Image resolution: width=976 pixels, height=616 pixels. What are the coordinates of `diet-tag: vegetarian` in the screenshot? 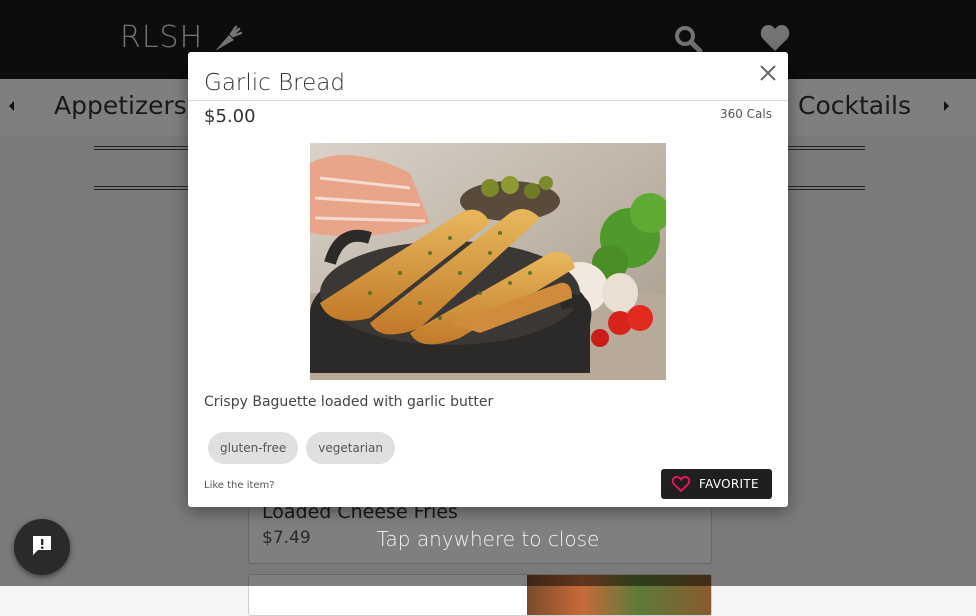 It's located at (351, 448).